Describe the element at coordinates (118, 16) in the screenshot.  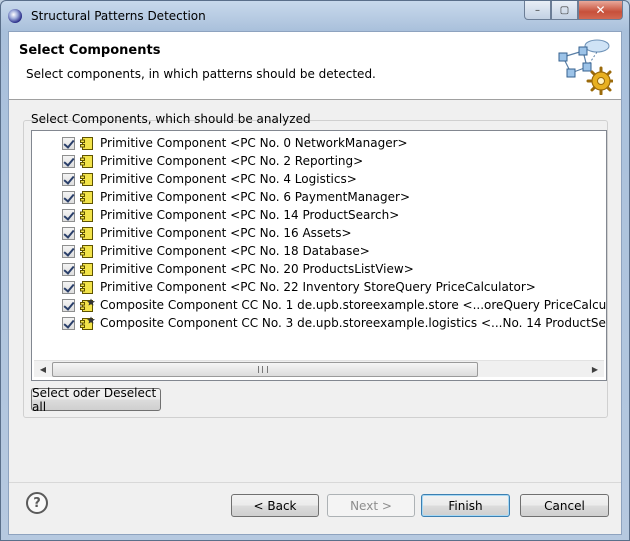
I see `window-title: Structural Patterns Detection` at that location.